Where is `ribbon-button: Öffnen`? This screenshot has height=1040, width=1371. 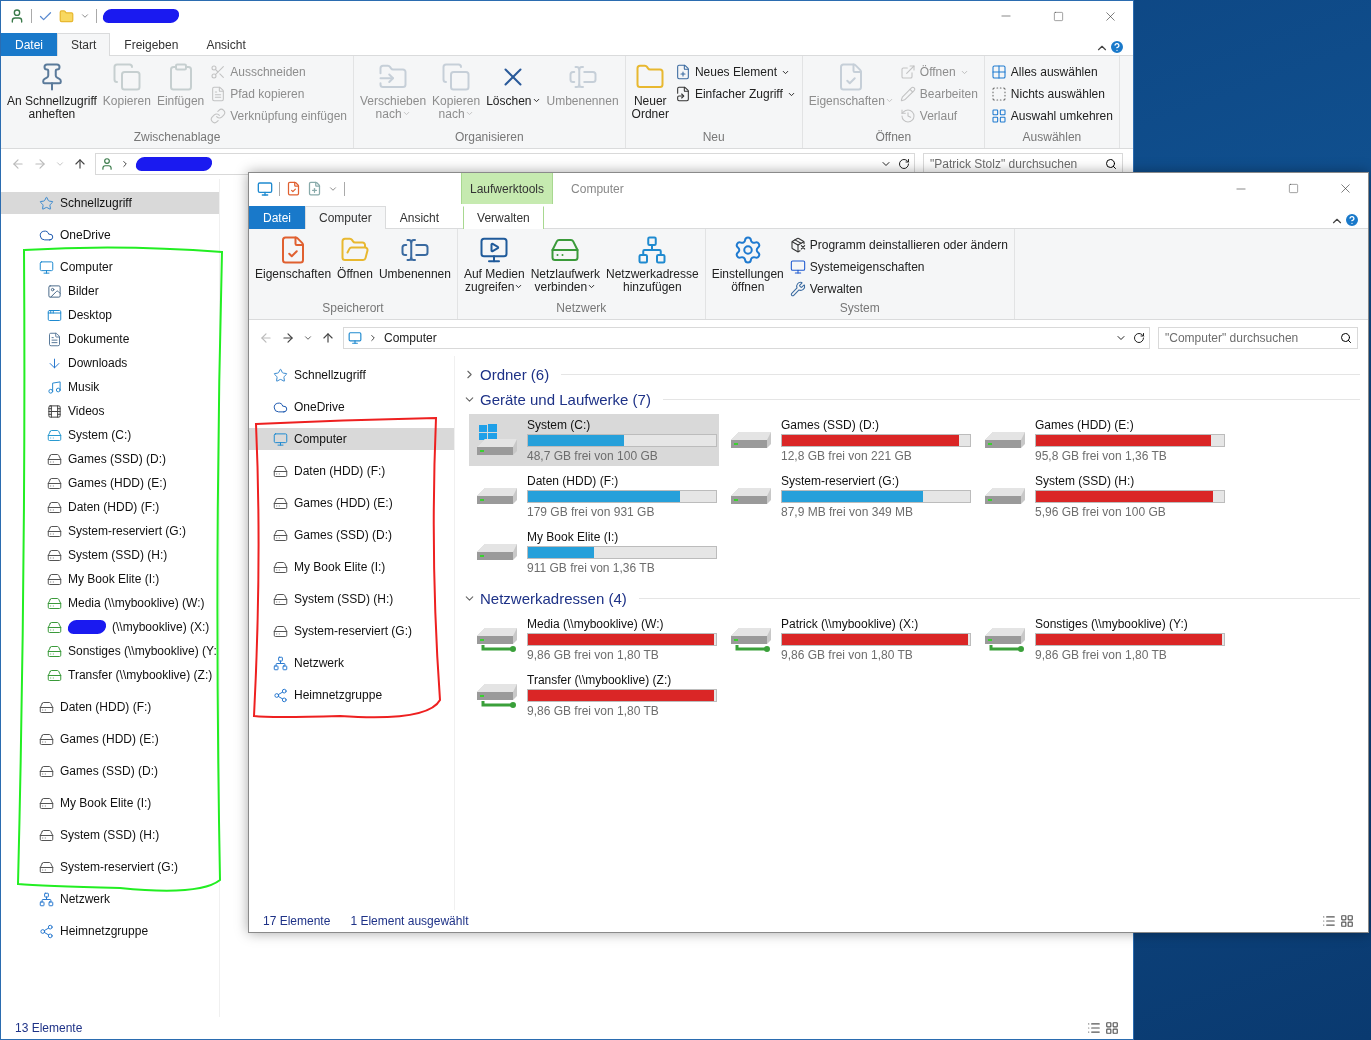 ribbon-button: Öffnen is located at coordinates (355, 267).